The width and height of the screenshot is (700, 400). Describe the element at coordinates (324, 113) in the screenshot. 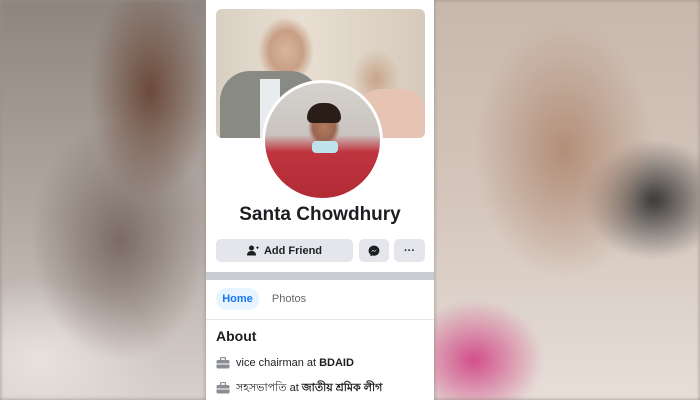

I see `avatar-hair` at that location.